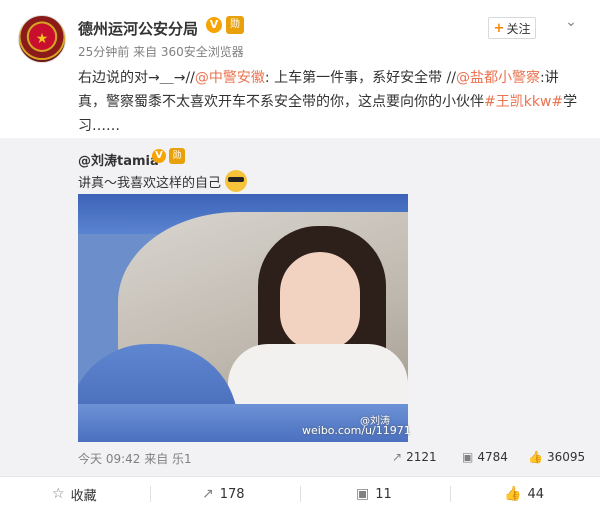 Image resolution: width=600 pixels, height=512 pixels. What do you see at coordinates (161, 52) in the screenshot?
I see `post-meta: 25分钟前 来自 360安全浏览器` at bounding box center [161, 52].